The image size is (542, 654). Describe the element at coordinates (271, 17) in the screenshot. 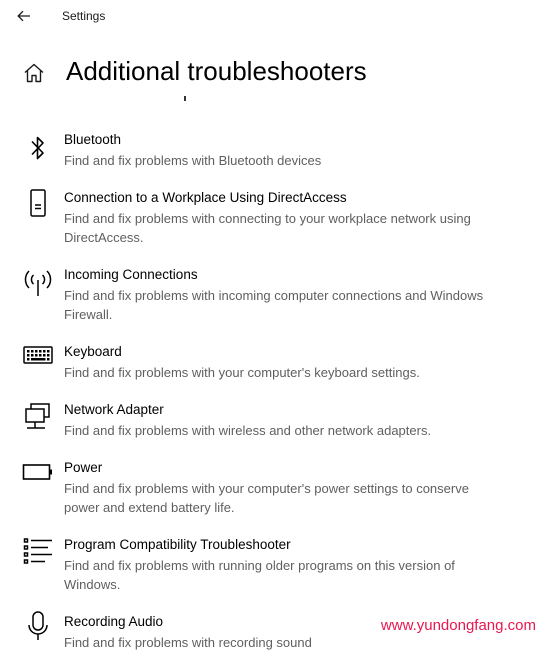

I see `title-bar: Settings` at that location.